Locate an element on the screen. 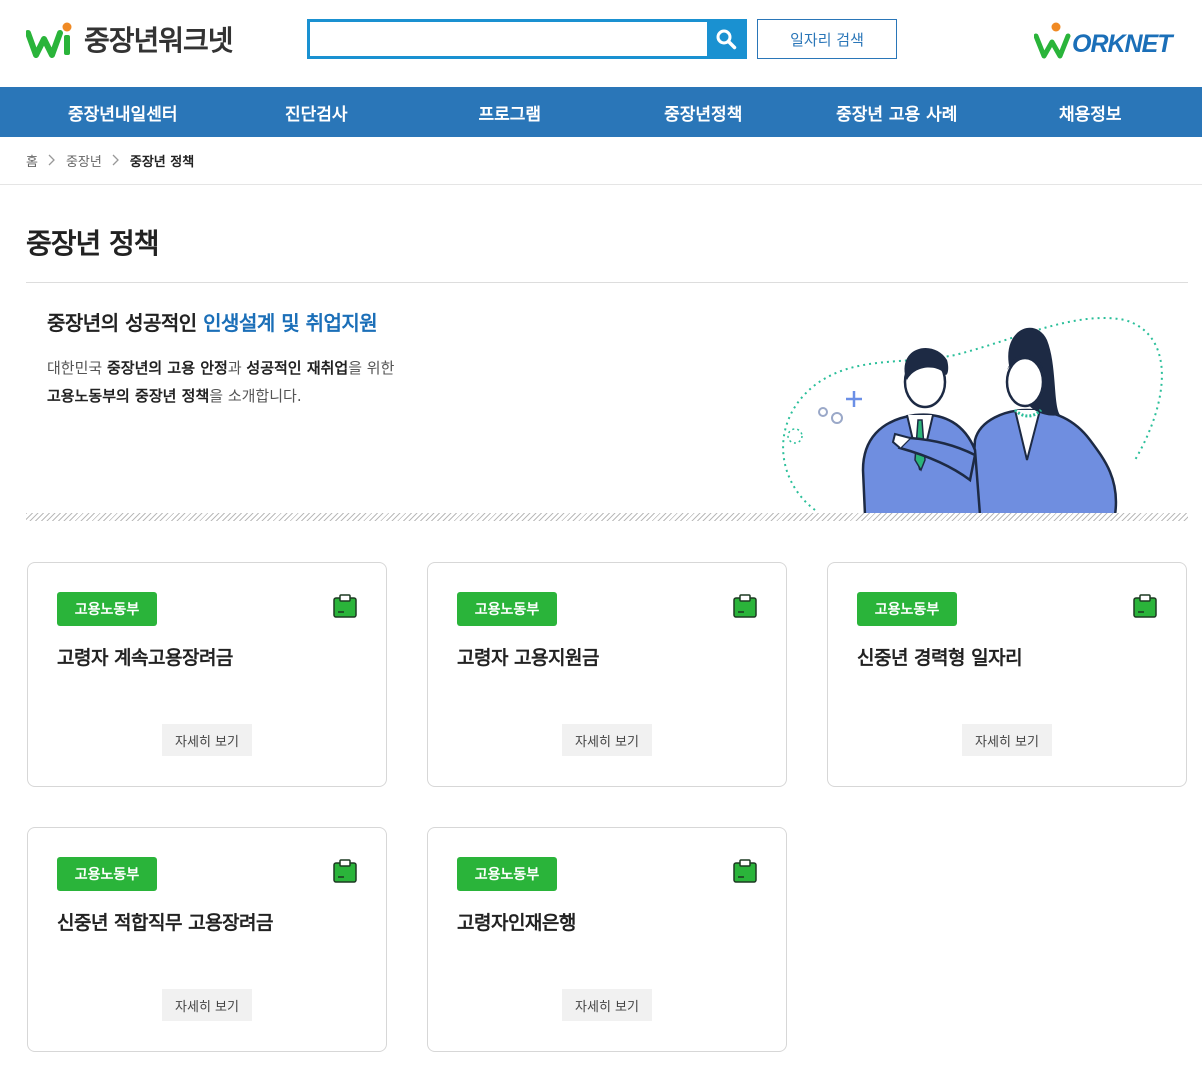 This screenshot has width=1202, height=1070. page-title: 중장년 정책 is located at coordinates (93, 243).